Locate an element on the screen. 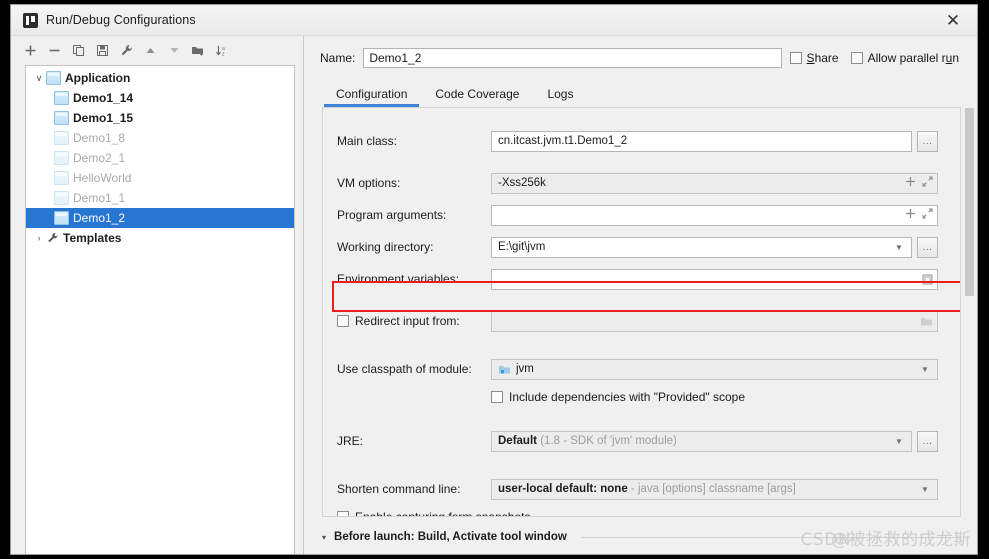 The height and width of the screenshot is (559, 989). tree-item-demo1_14: Demo1_14 is located at coordinates (160, 98).